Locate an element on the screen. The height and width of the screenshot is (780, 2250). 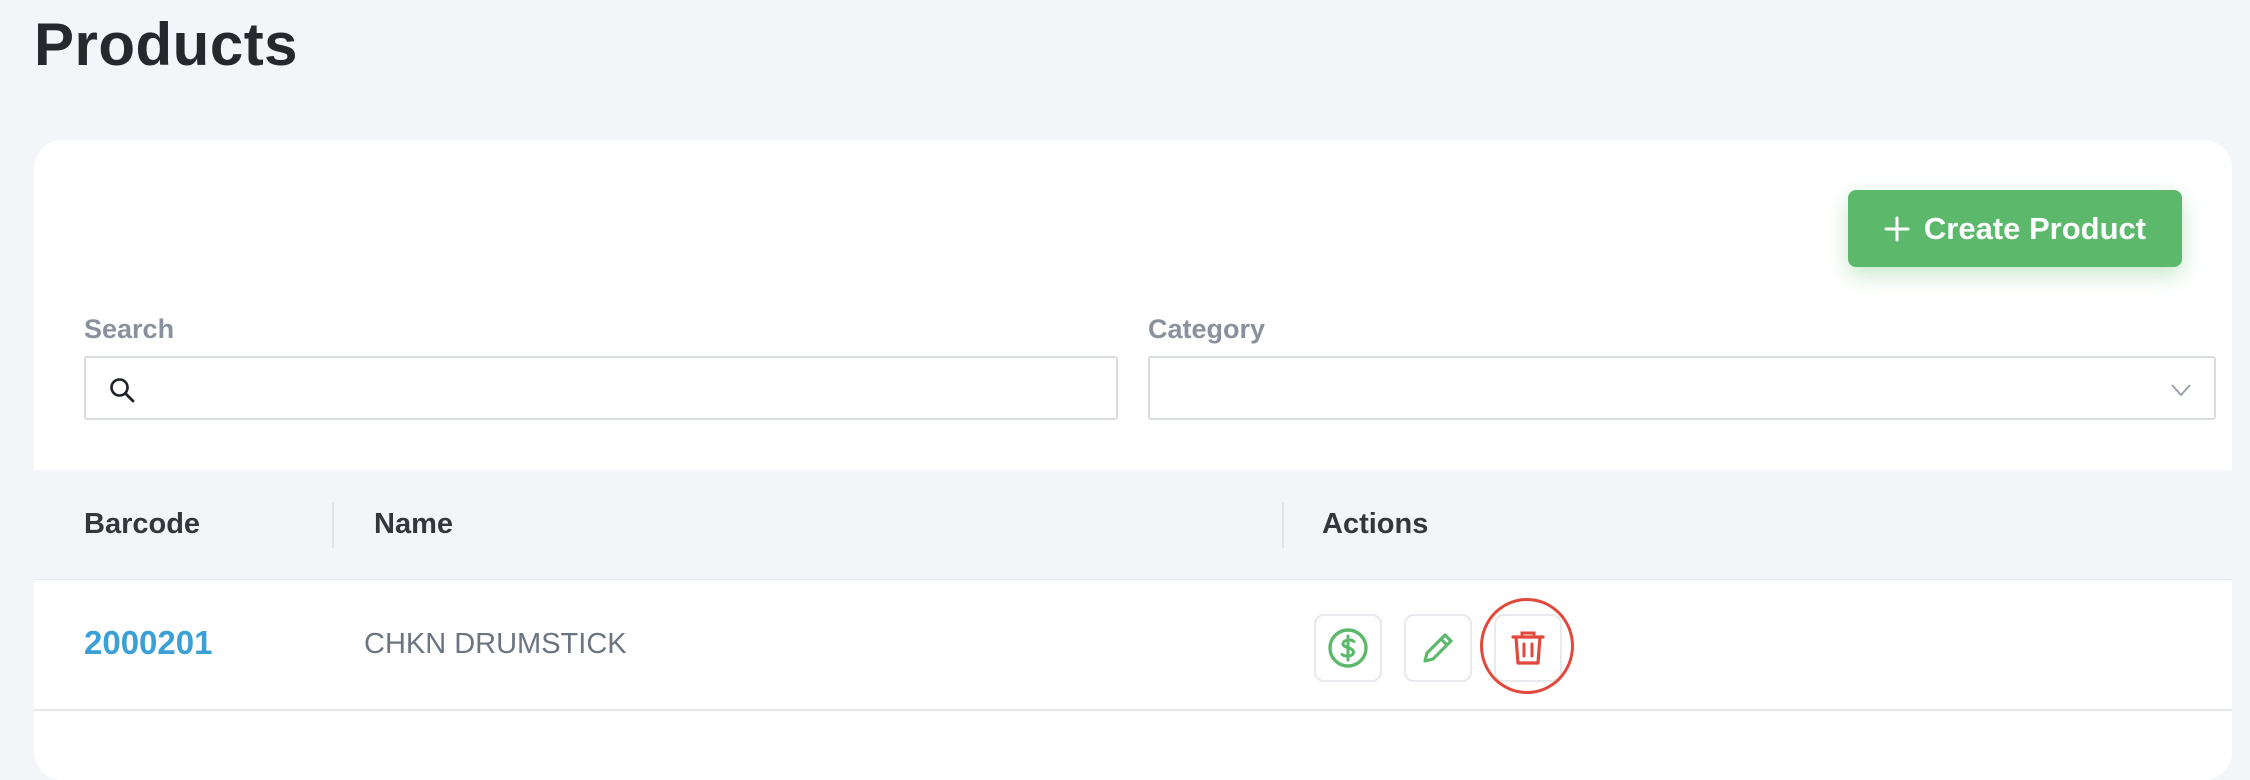
column-header-barcode: Barcode is located at coordinates (142, 524).